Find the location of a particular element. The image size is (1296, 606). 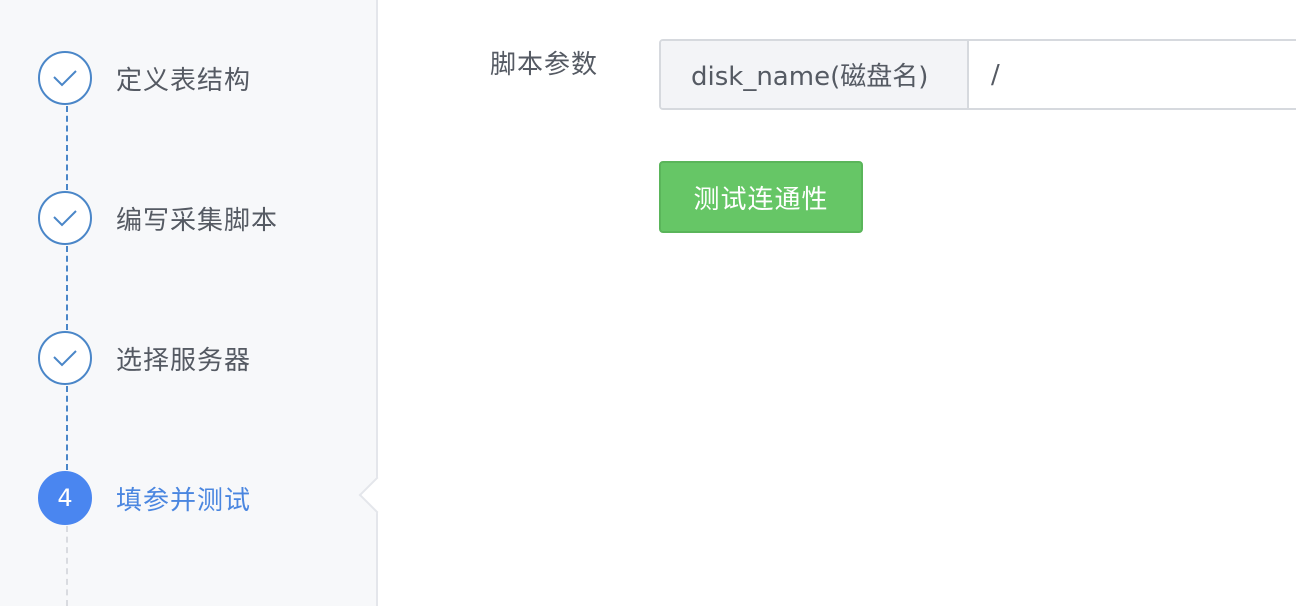

step-number-badge: 4 is located at coordinates (65, 498).